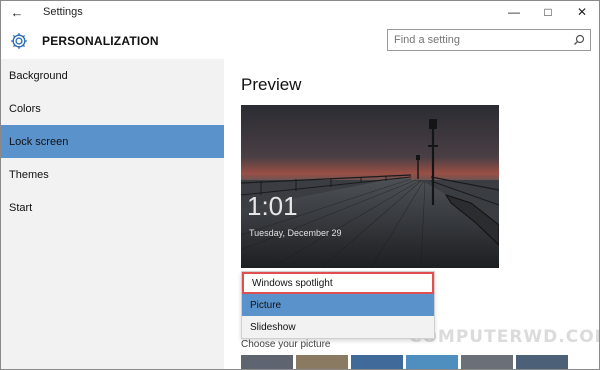 The height and width of the screenshot is (370, 600). What do you see at coordinates (38, 75) in the screenshot?
I see `sidebar-item-label: Background` at bounding box center [38, 75].